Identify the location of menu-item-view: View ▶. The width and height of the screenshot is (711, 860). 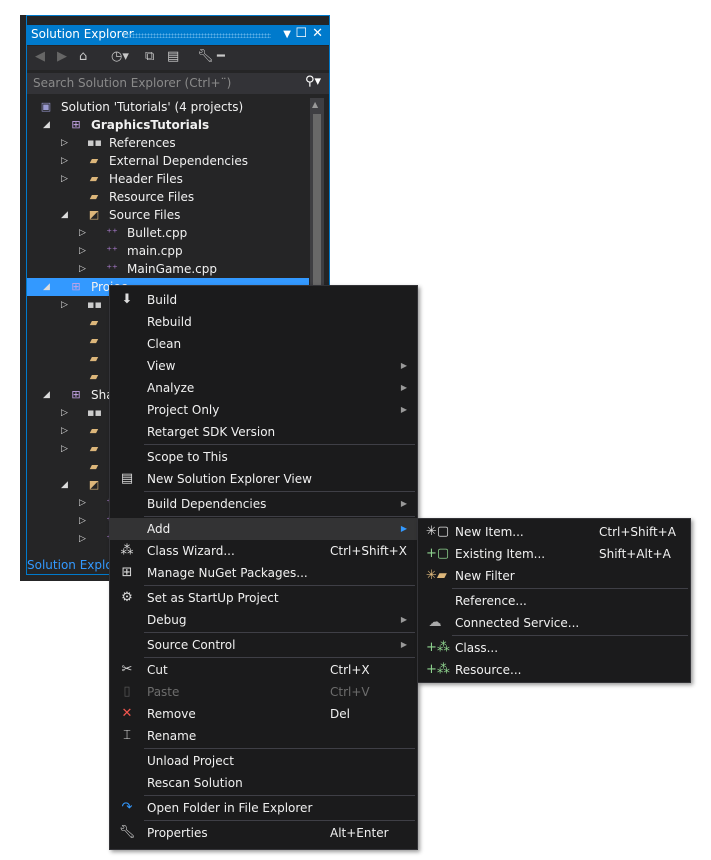
(263, 366).